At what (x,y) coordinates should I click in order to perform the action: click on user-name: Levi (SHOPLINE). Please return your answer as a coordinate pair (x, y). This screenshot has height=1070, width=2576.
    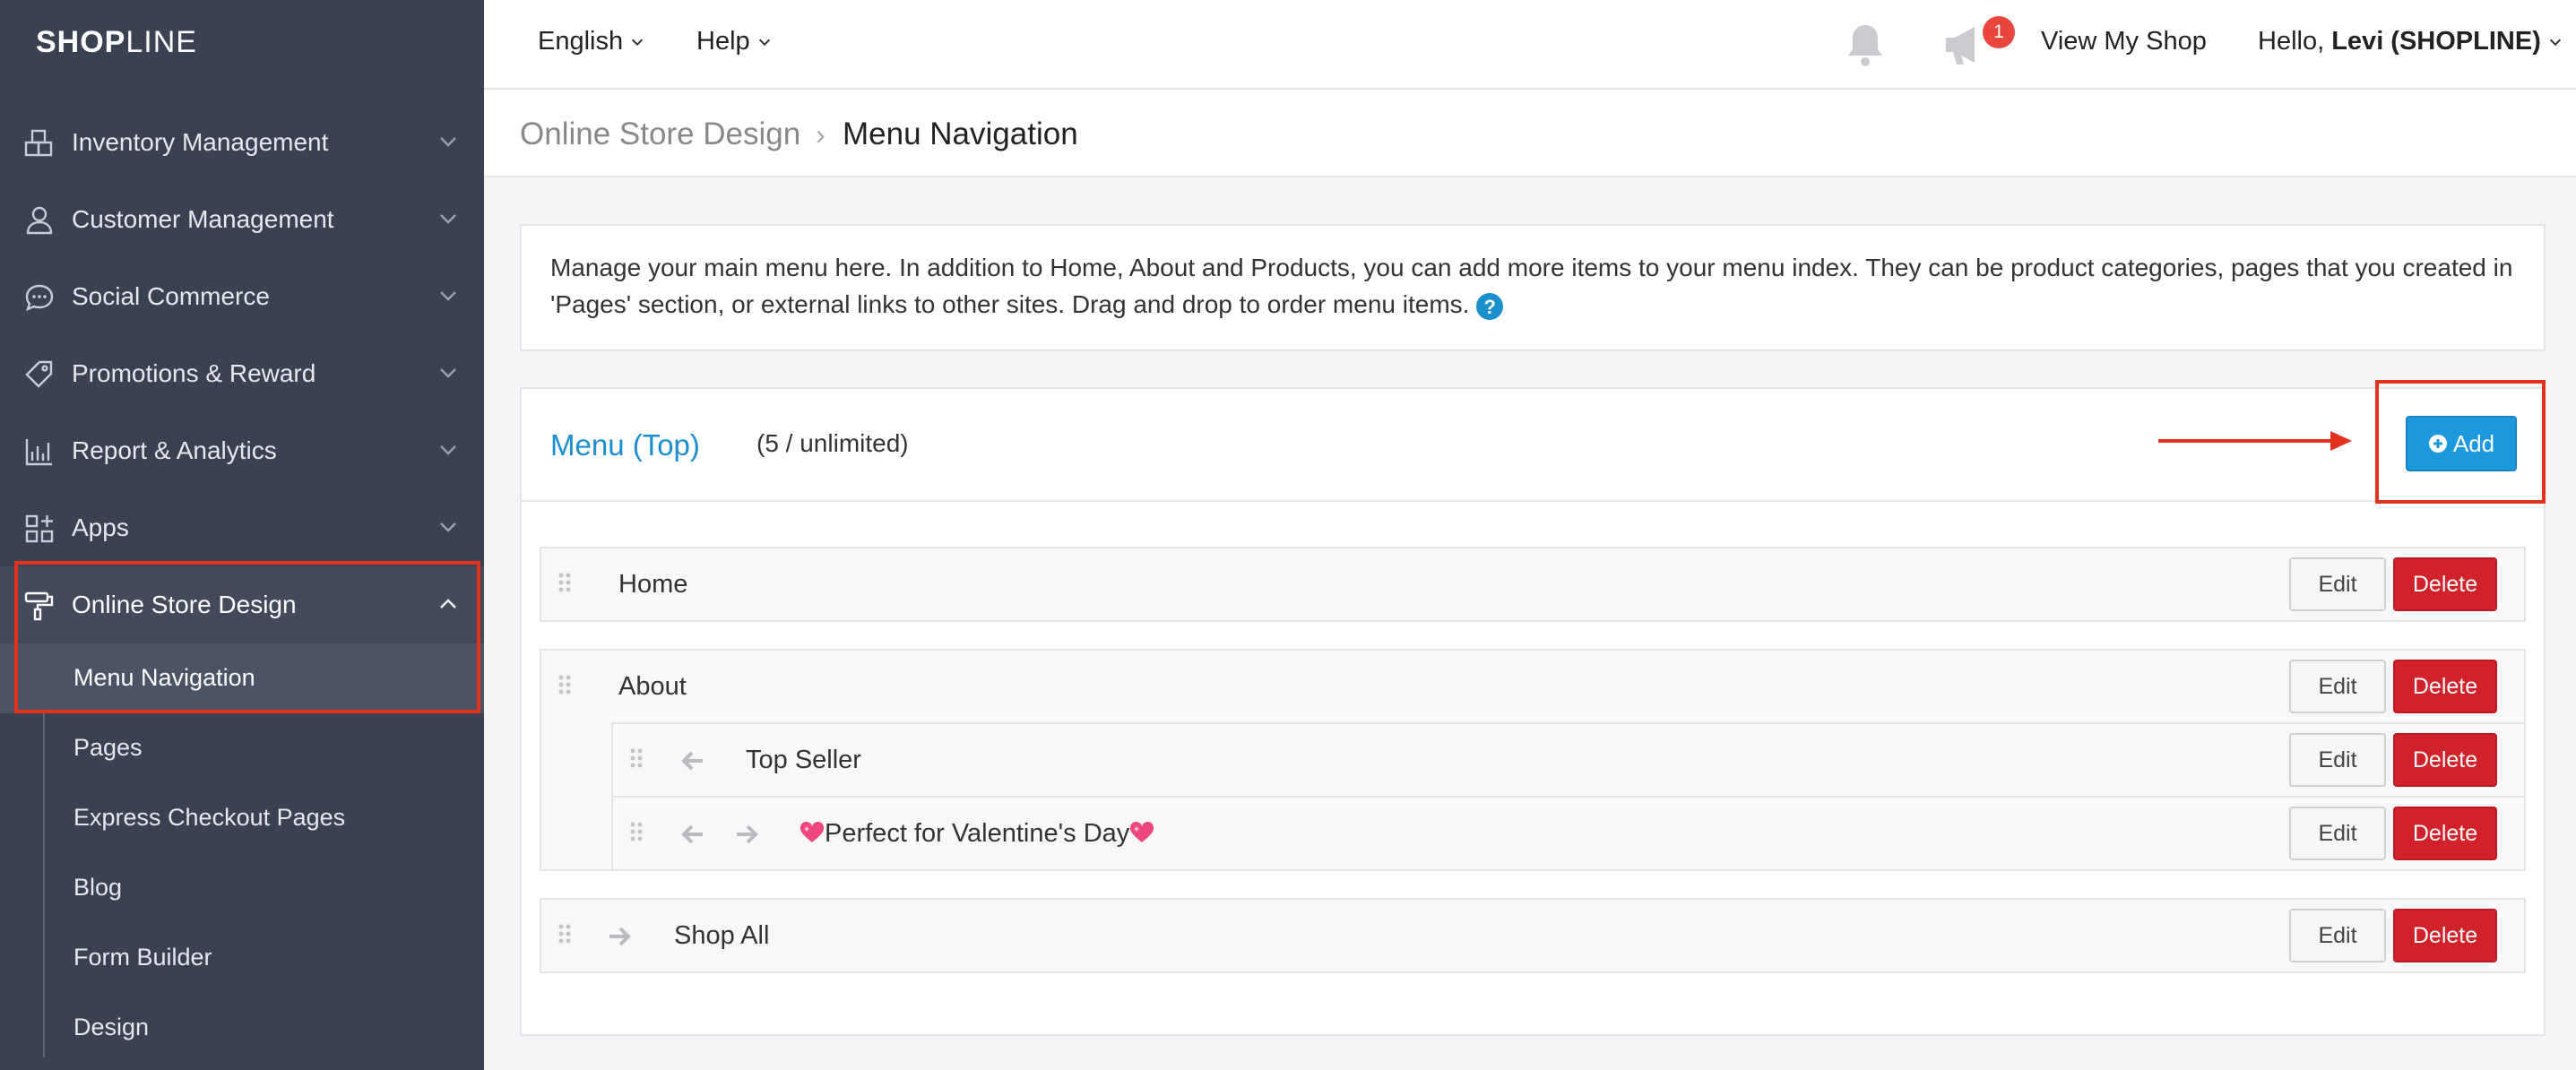
    Looking at the image, I should click on (2436, 42).